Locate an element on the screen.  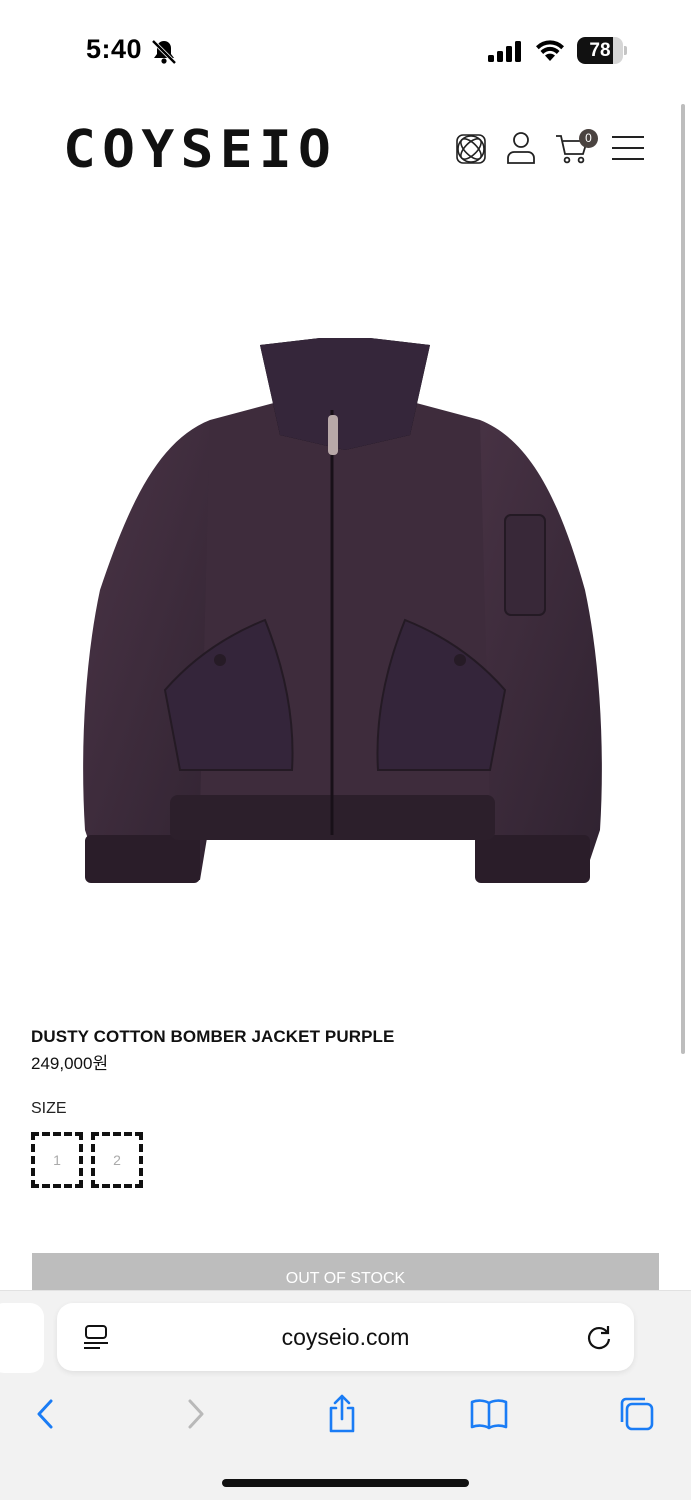
tabs-icon is located at coordinates (637, 1414).